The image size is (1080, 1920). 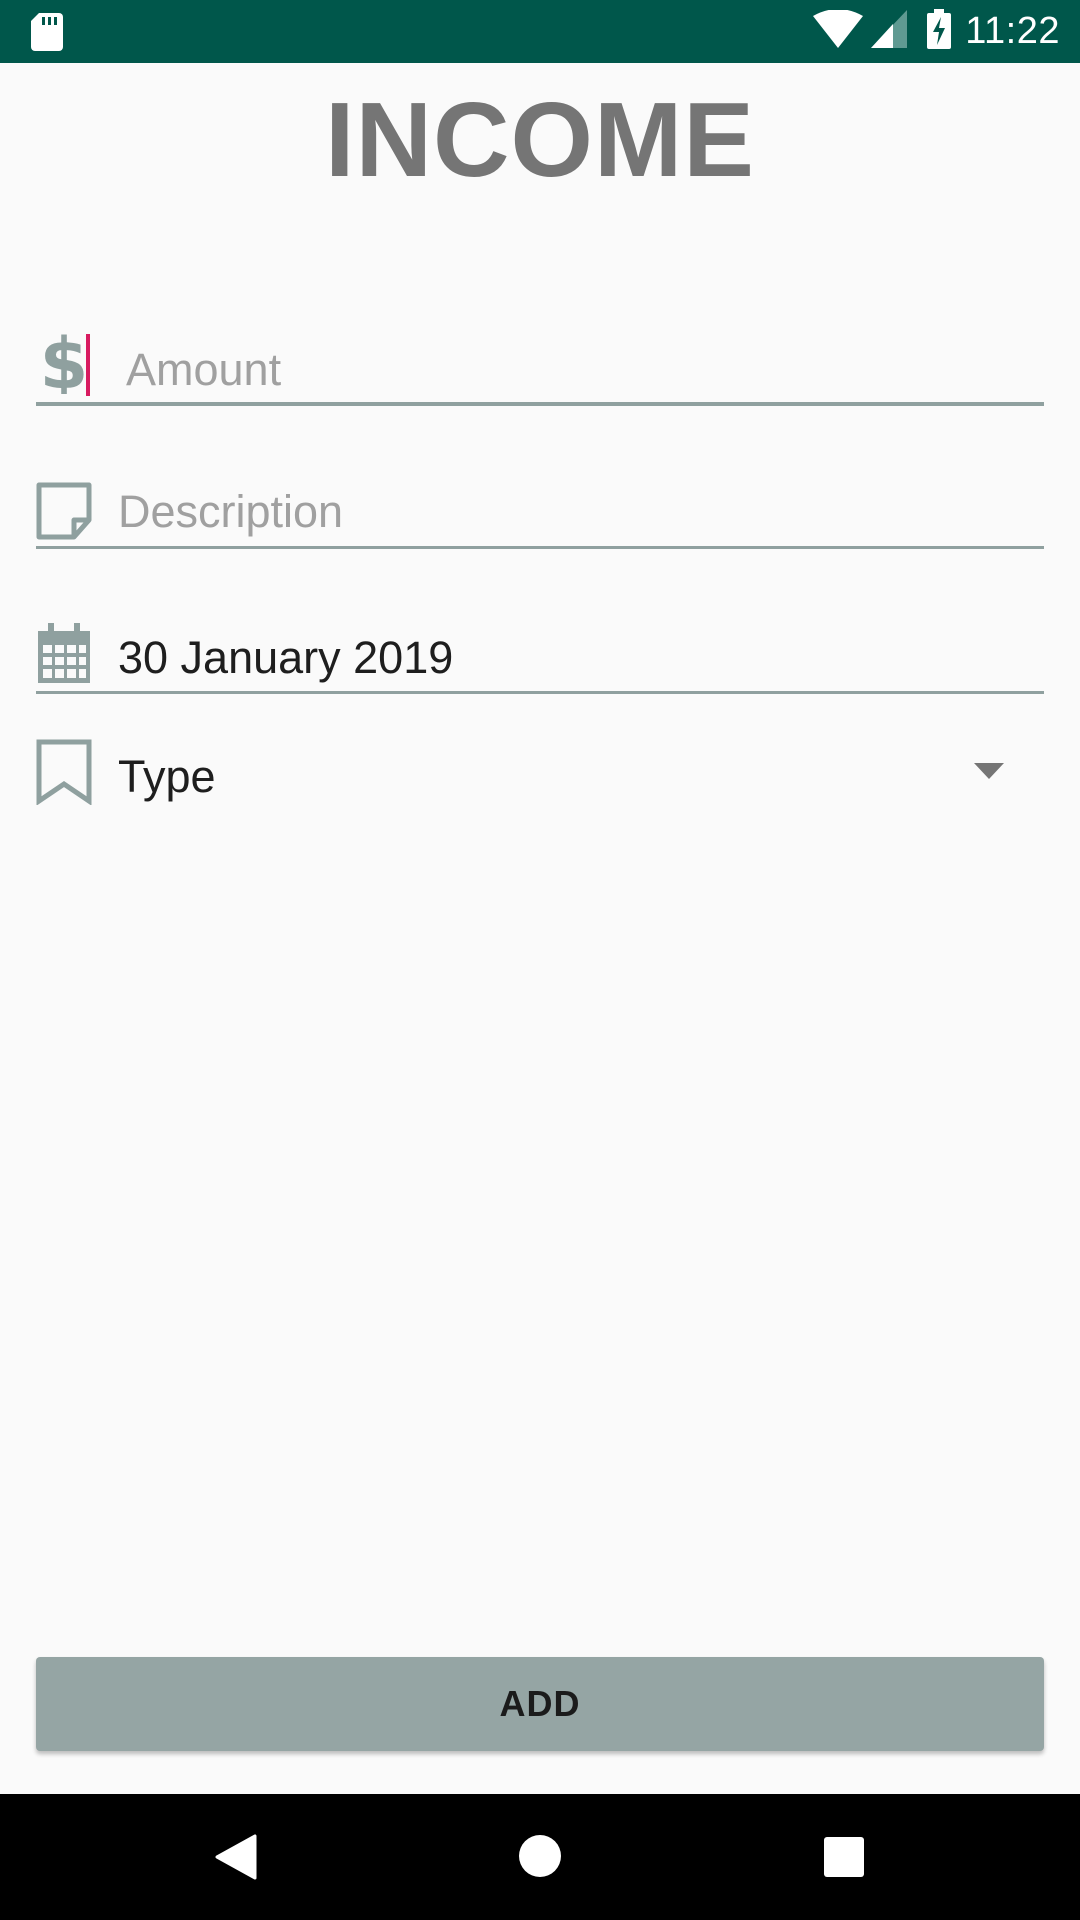 What do you see at coordinates (540, 365) in the screenshot?
I see `amount-field: $ Amount` at bounding box center [540, 365].